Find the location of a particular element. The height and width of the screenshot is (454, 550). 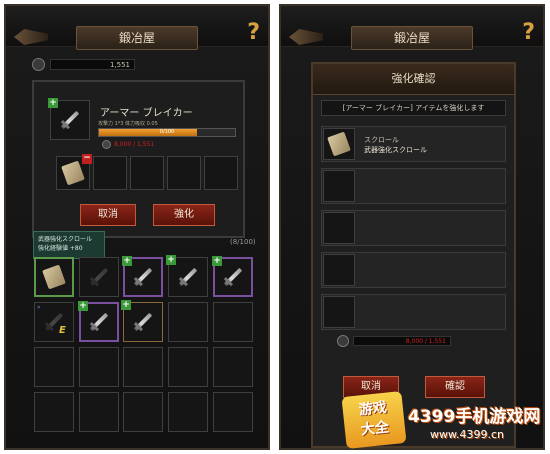

dialog-title: 強化確認 is located at coordinates (413, 79).